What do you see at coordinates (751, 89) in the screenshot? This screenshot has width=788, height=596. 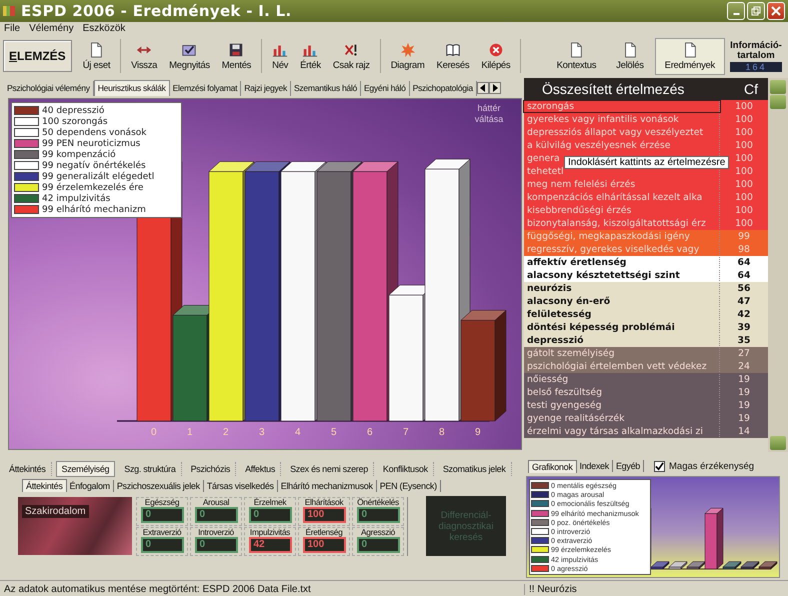 I see `cf-column-header: Cf` at bounding box center [751, 89].